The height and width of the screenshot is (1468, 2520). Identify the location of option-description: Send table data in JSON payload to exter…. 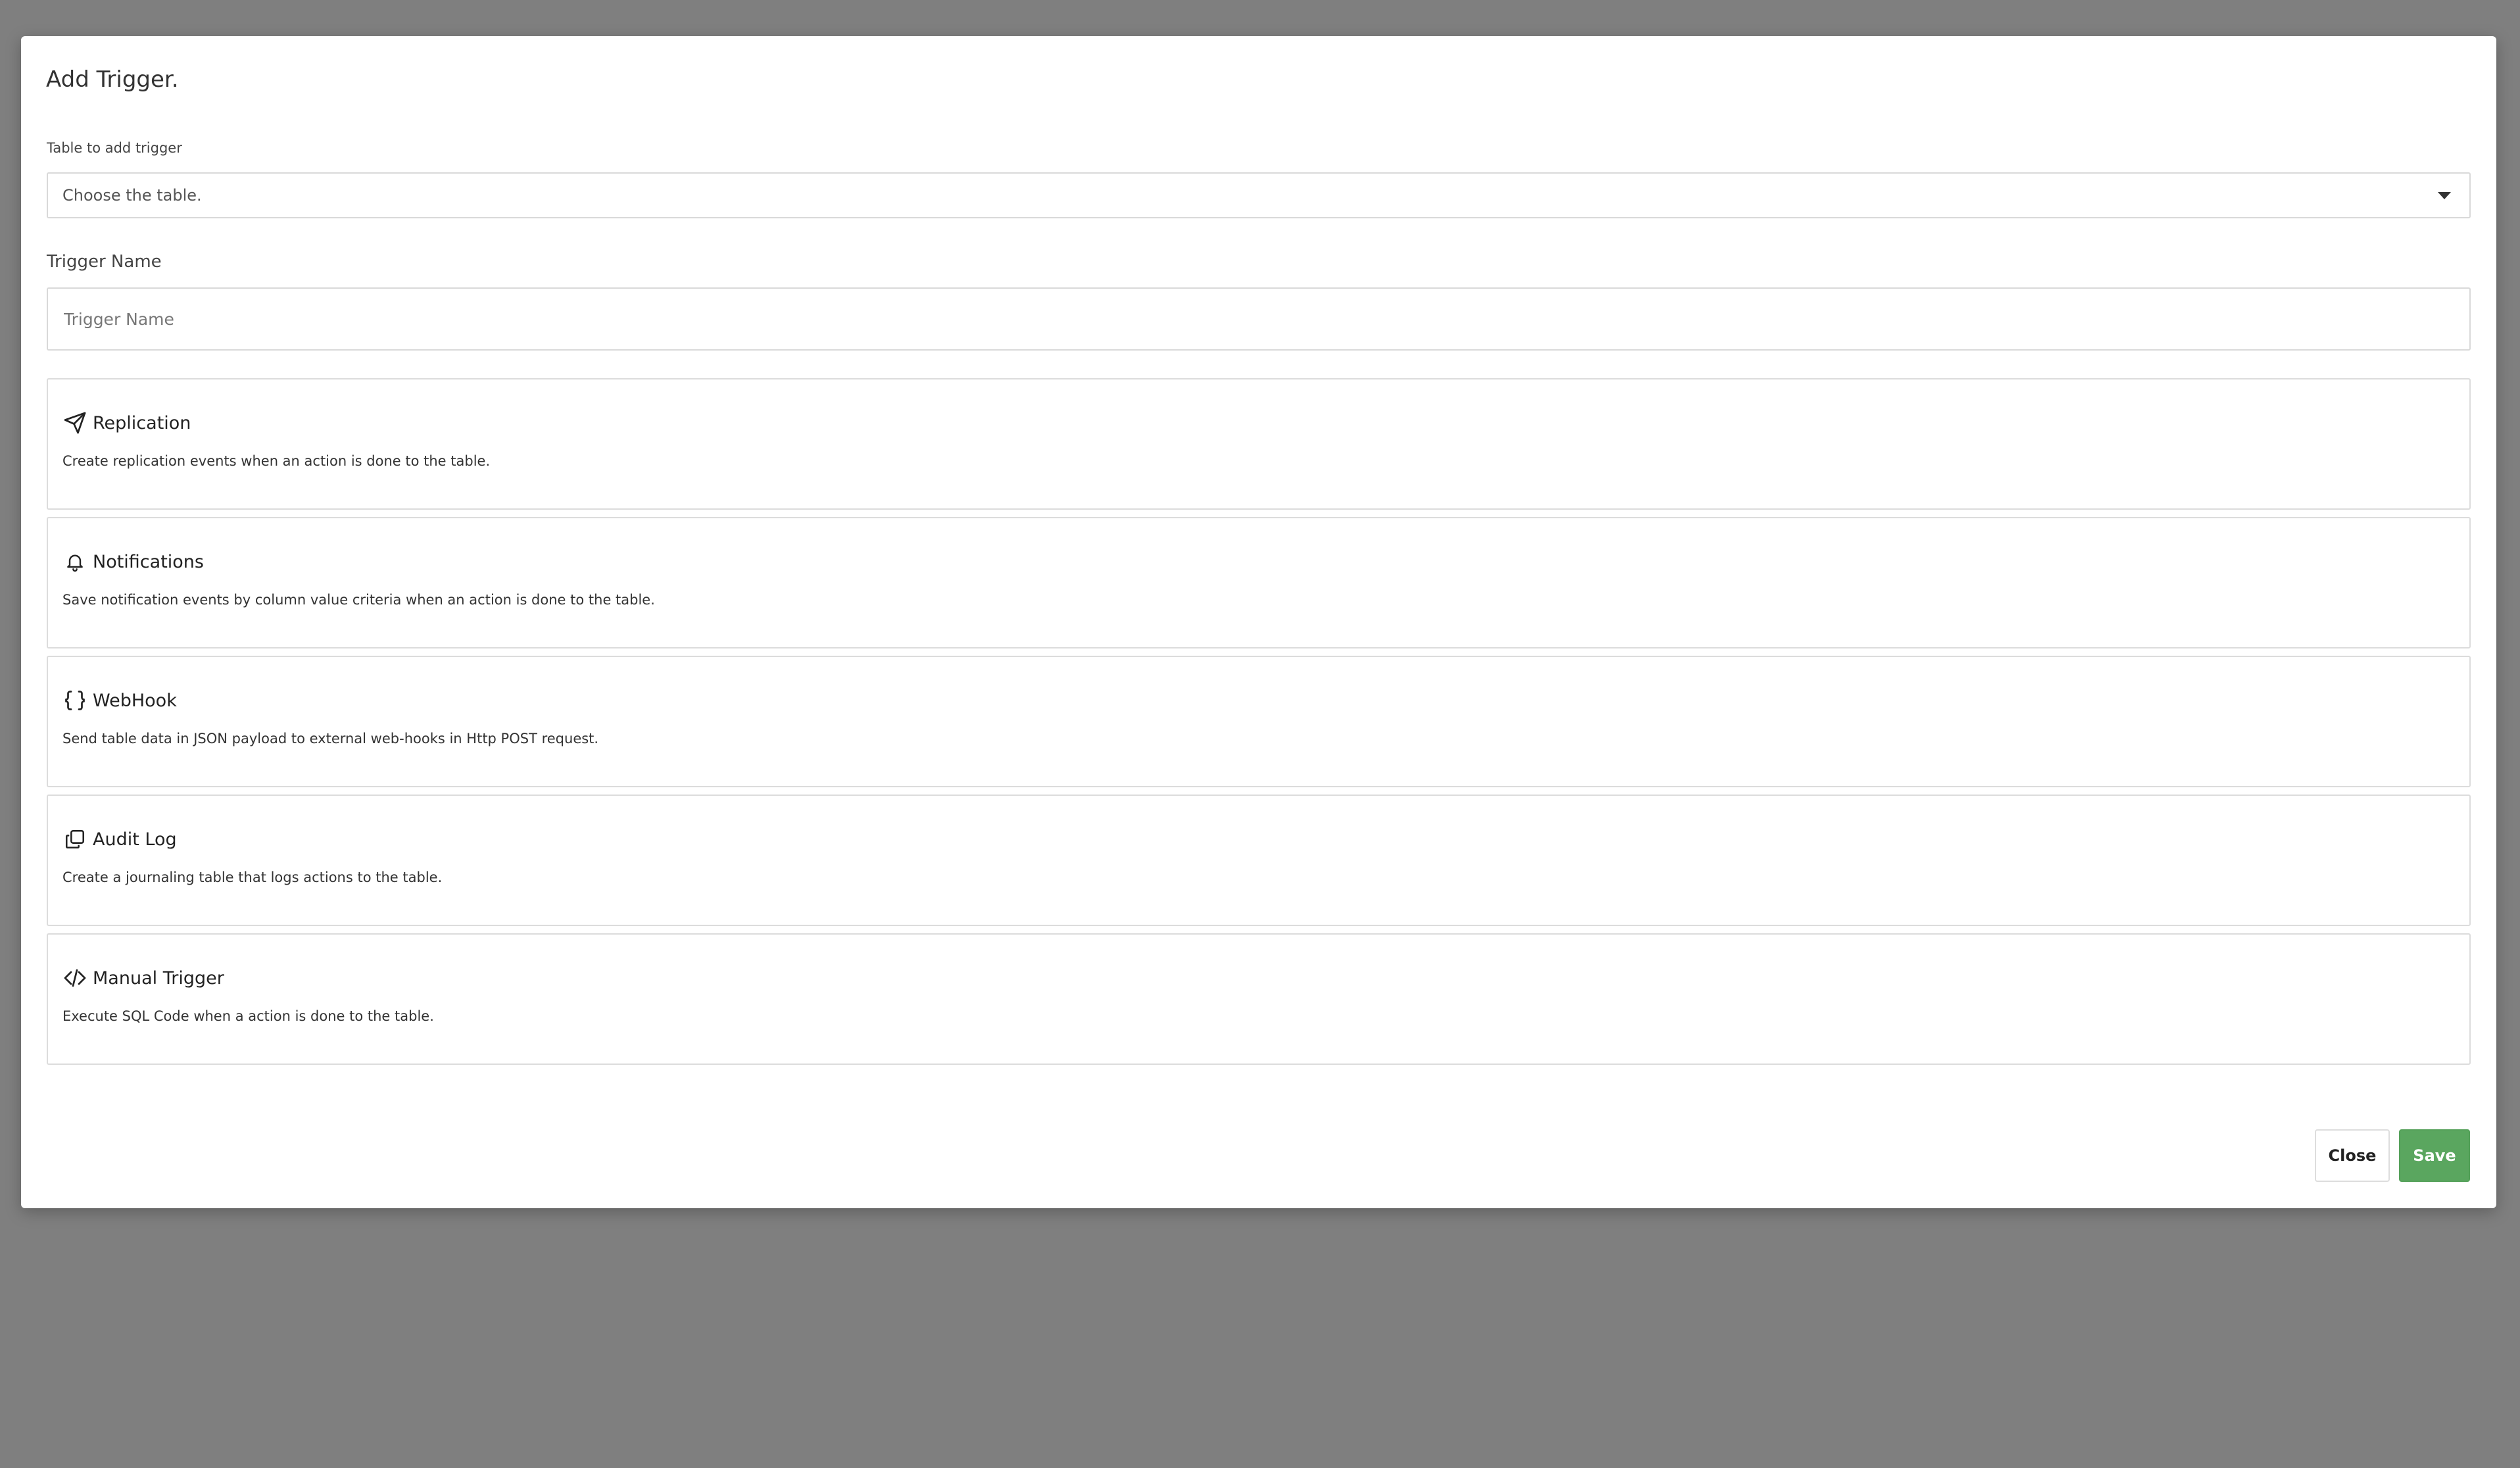
(330, 738).